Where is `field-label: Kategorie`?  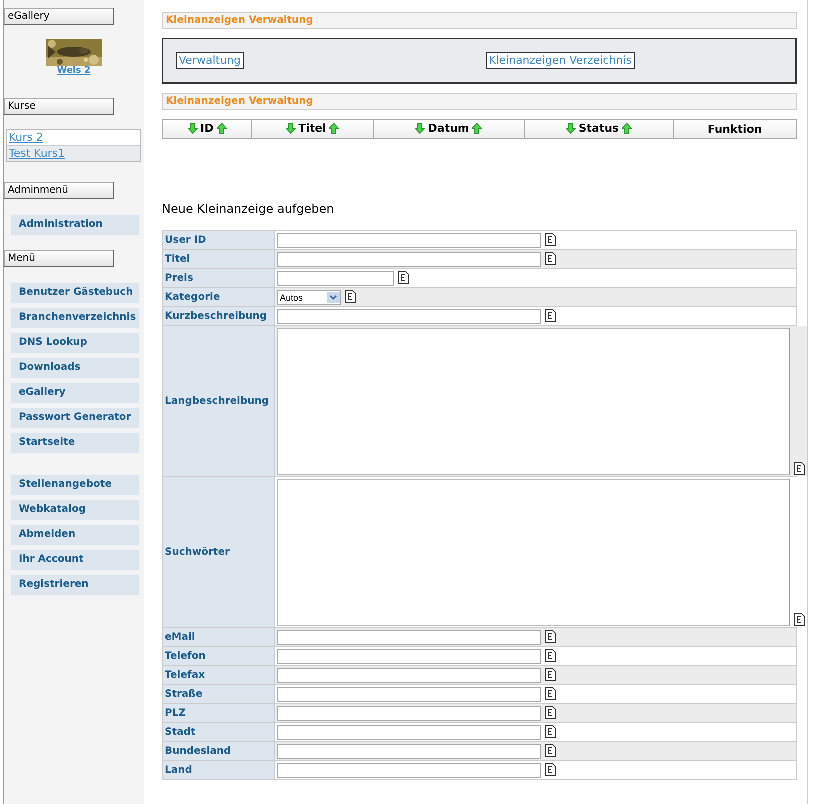
field-label: Kategorie is located at coordinates (219, 297).